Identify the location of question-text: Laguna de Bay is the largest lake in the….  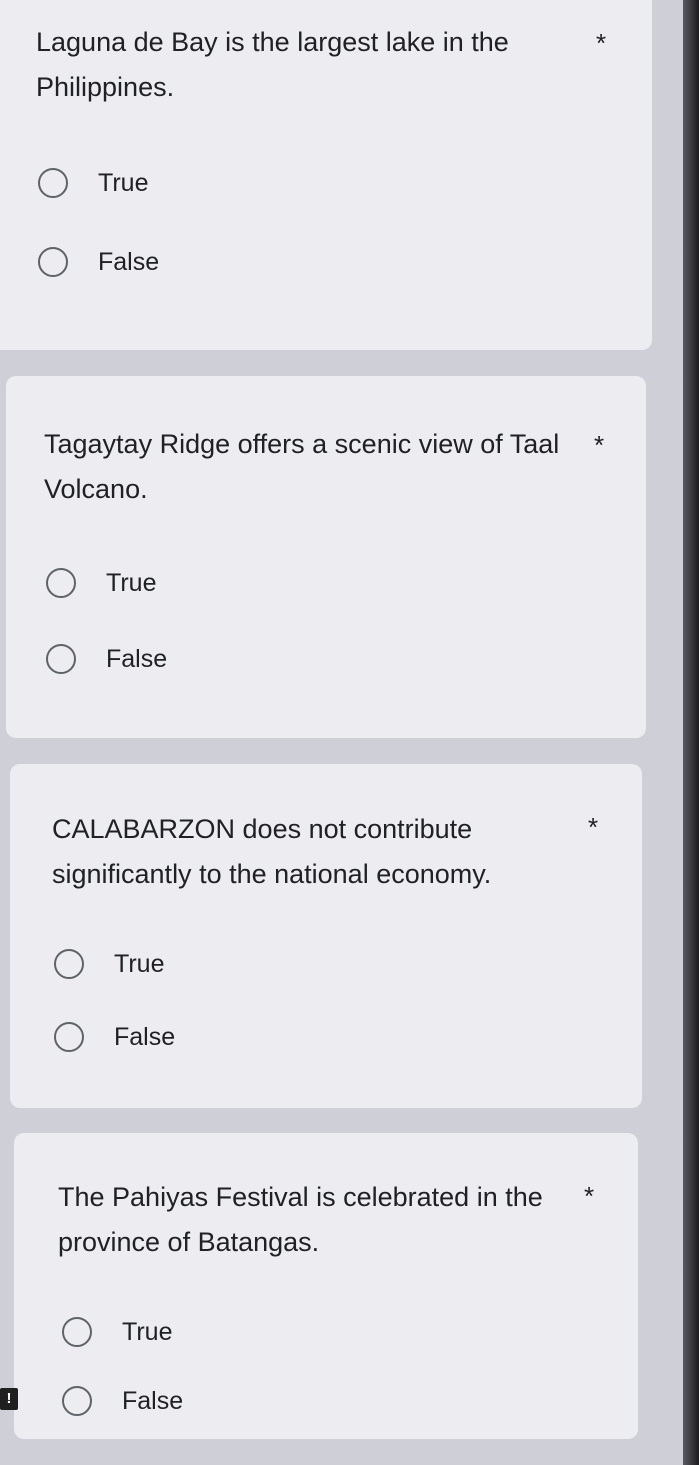
(272, 64).